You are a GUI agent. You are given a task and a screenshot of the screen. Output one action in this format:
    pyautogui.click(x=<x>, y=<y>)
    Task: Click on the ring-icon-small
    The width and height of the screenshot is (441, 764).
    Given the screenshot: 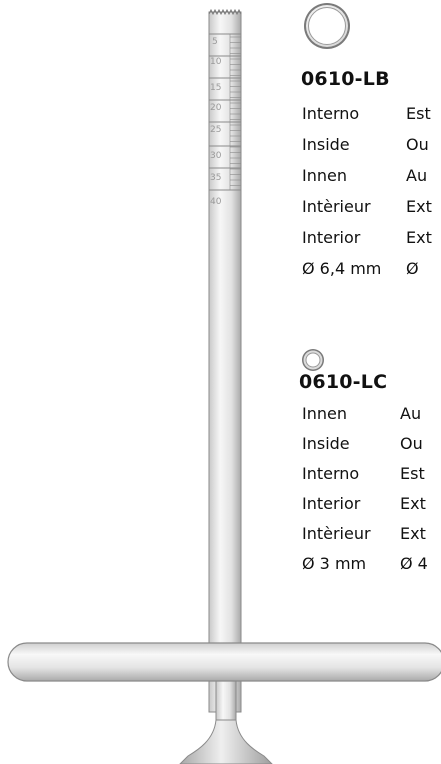 What is the action you would take?
    pyautogui.click(x=313, y=360)
    